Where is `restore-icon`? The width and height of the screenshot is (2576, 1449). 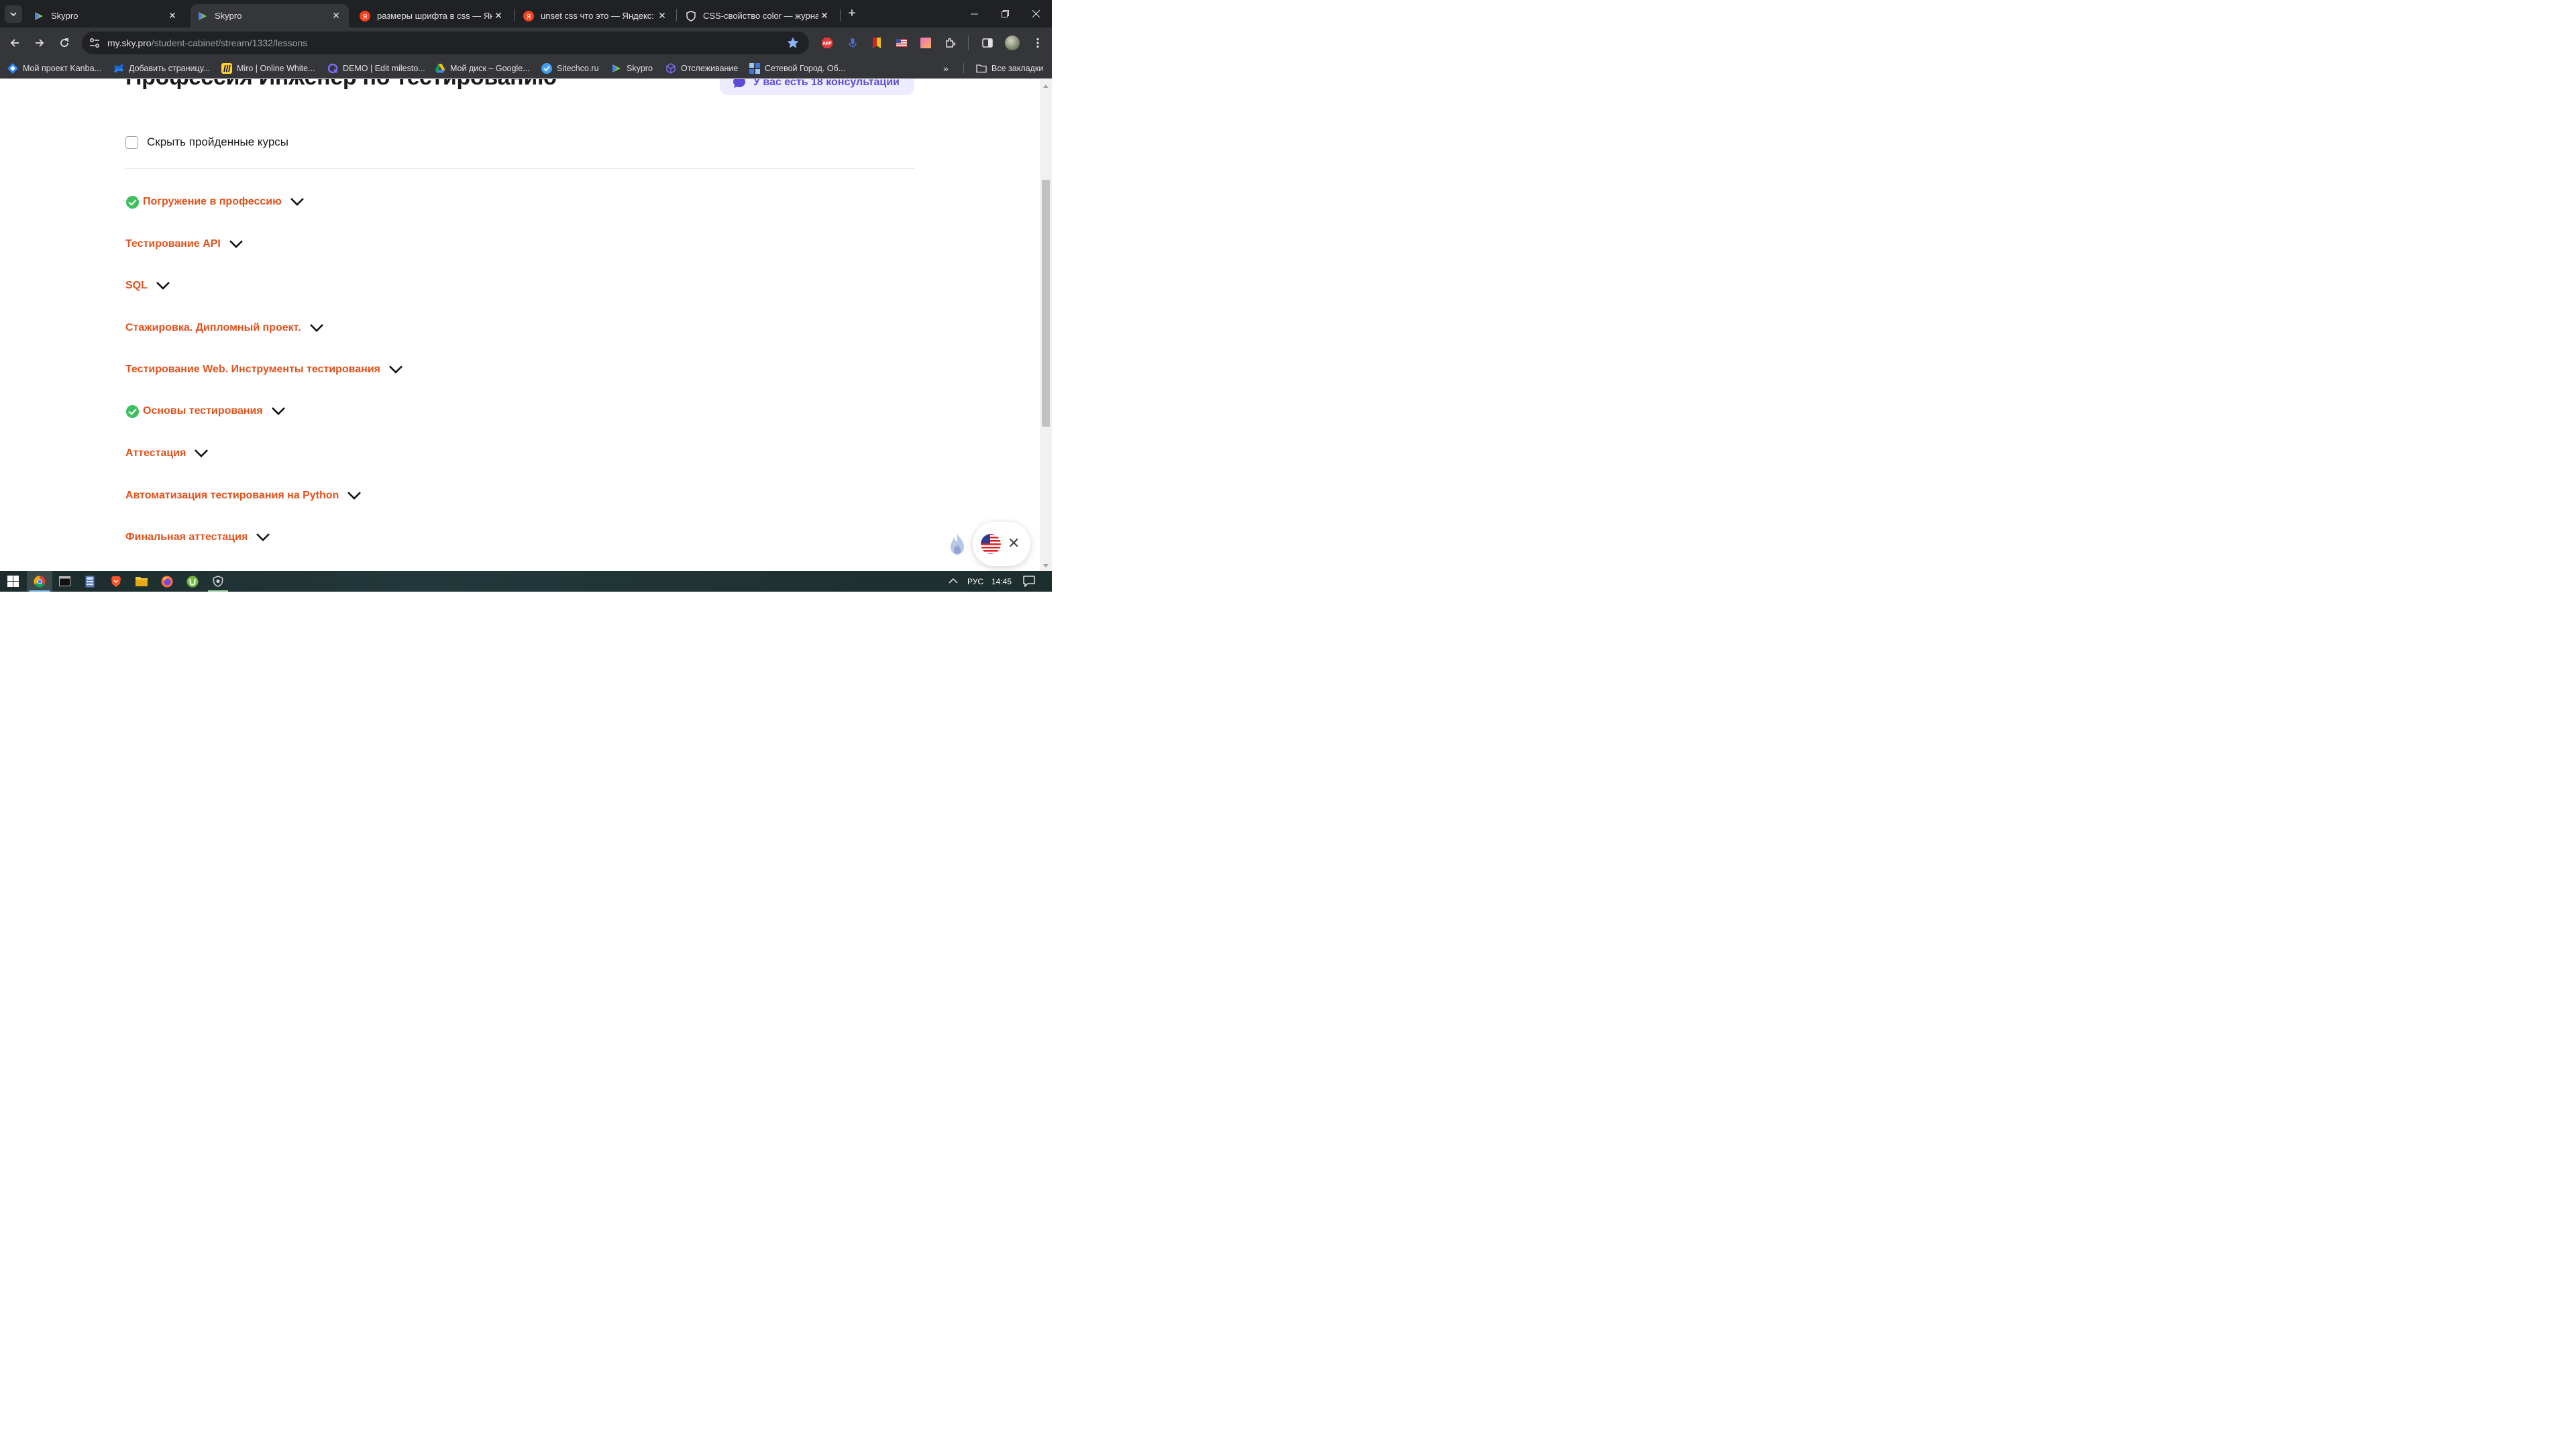 restore-icon is located at coordinates (1005, 13).